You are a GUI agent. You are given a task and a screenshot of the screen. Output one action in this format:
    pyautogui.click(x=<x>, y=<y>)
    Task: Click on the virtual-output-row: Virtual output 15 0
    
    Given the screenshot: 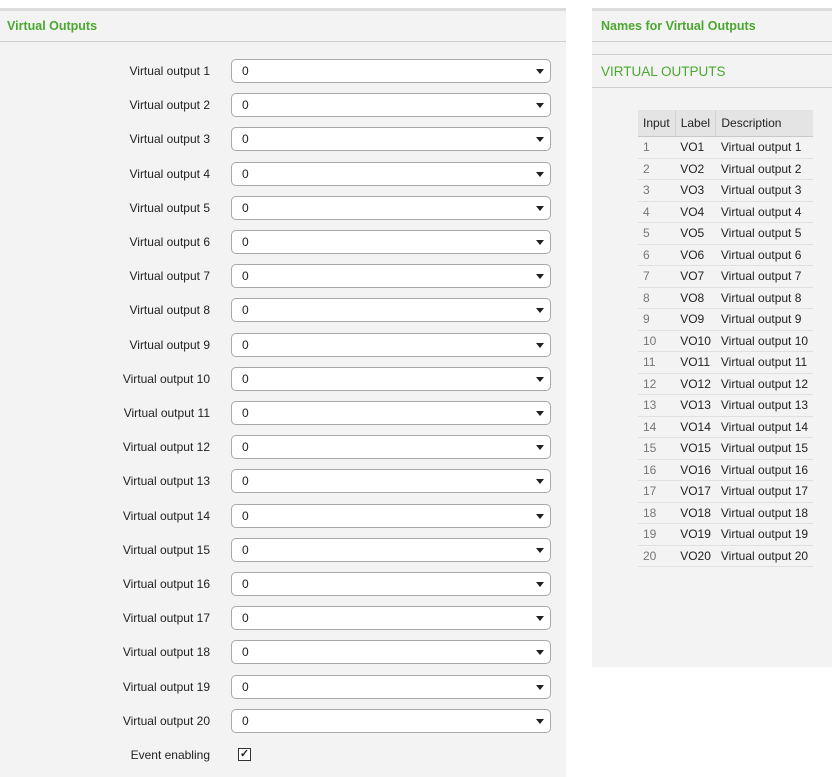 What is the action you would take?
    pyautogui.click(x=283, y=549)
    